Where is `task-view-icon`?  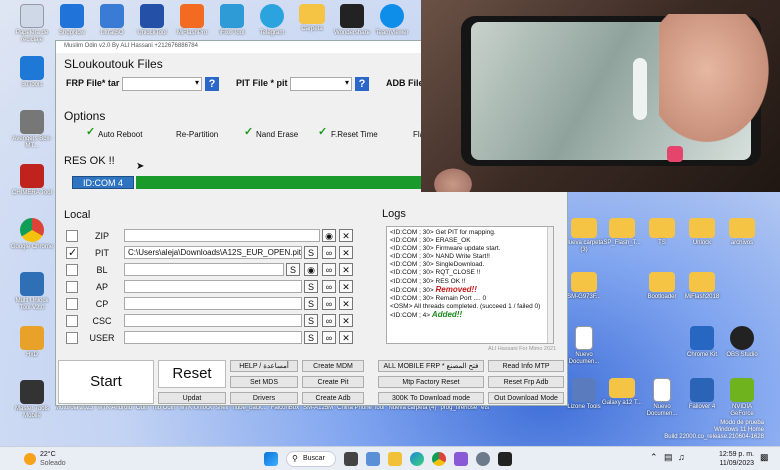 task-view-icon is located at coordinates (351, 459).